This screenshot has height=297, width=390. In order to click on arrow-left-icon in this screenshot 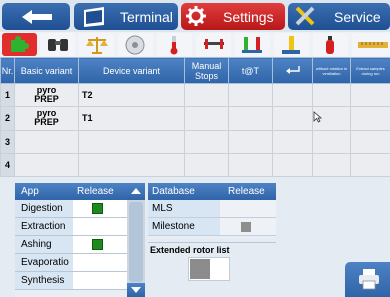, I will do `click(37, 17)`.